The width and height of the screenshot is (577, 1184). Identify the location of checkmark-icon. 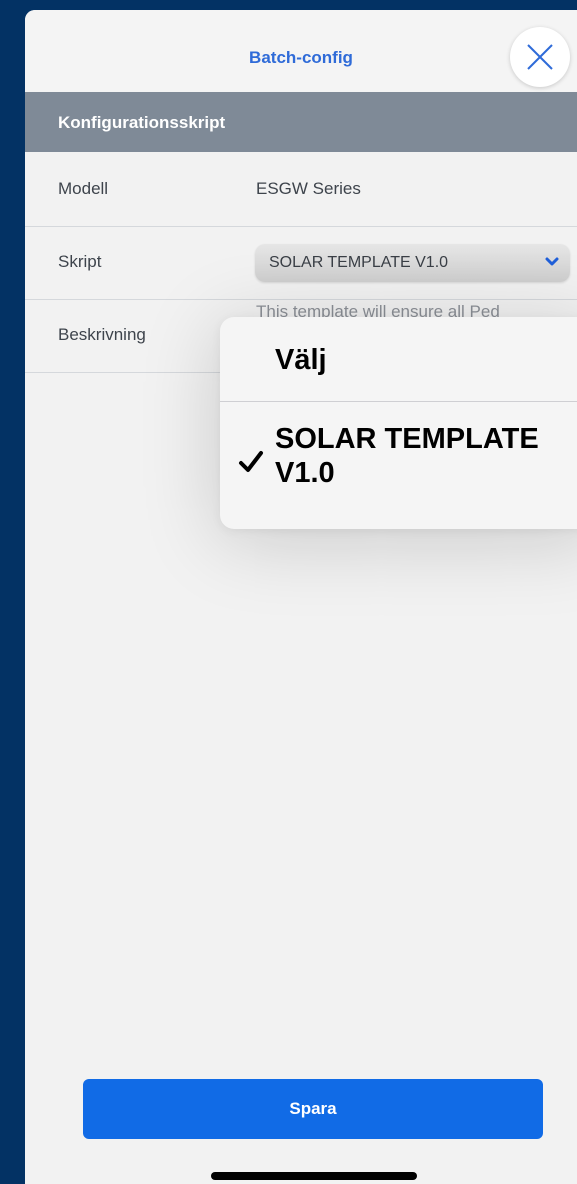
(251, 461).